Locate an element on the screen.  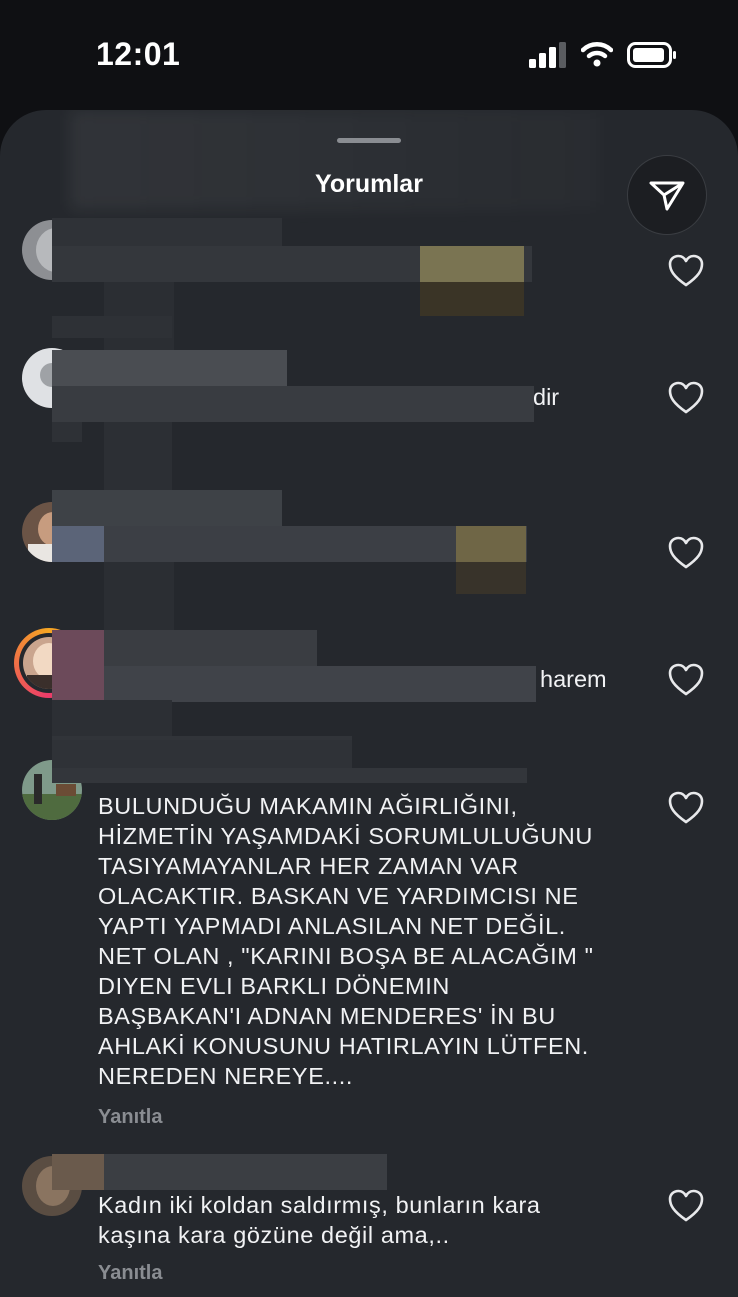
comment-text-fragment: dir is located at coordinates (546, 397).